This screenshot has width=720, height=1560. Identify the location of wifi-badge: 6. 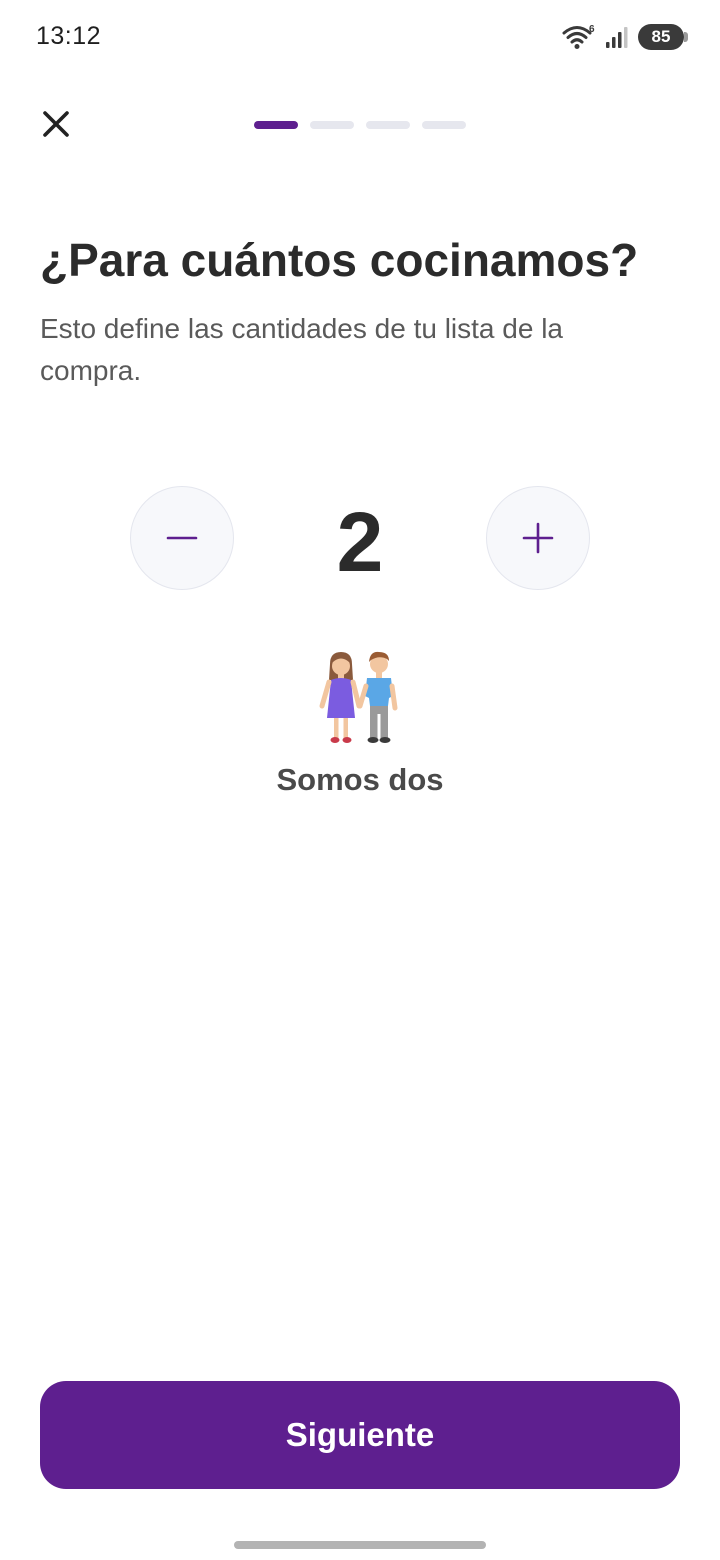
(592, 29).